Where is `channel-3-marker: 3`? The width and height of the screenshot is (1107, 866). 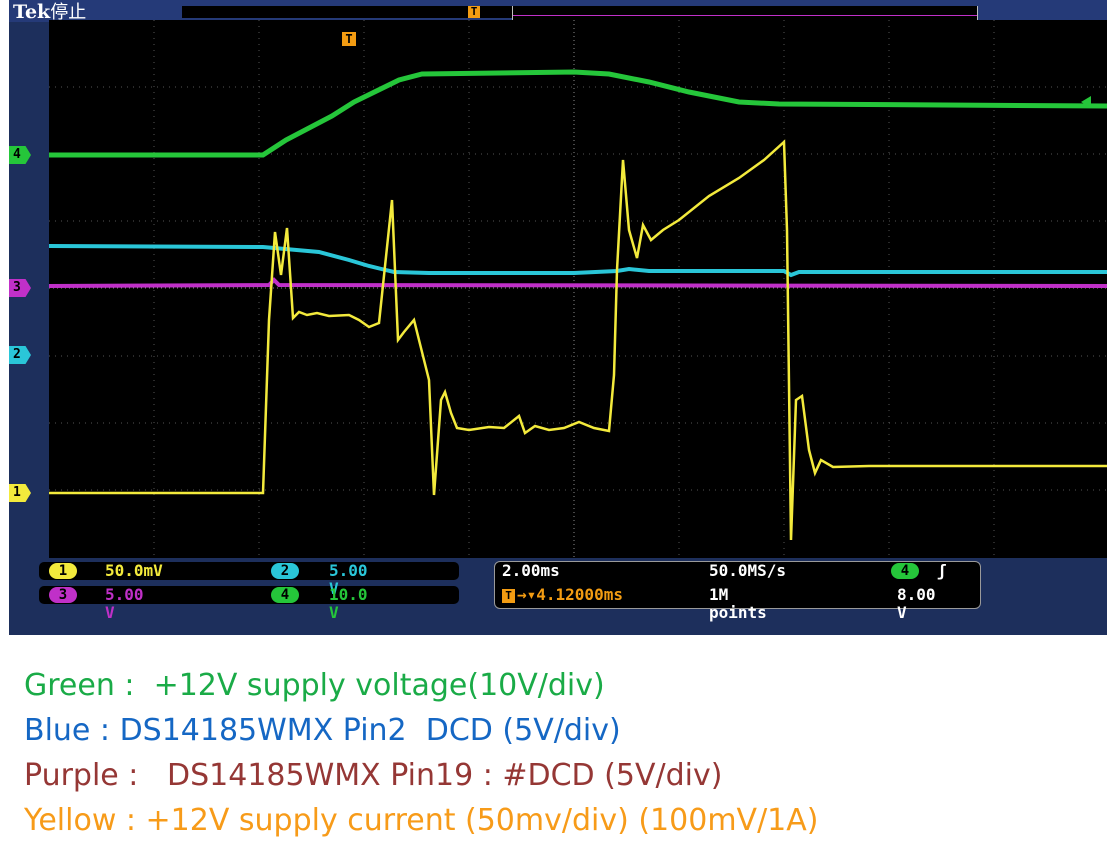 channel-3-marker: 3 is located at coordinates (20, 288).